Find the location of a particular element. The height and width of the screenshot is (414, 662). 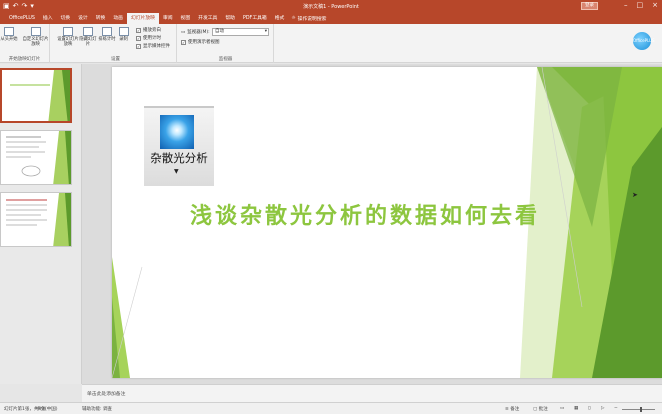

tab-slideshow: 幻灯片放映 is located at coordinates (142, 18).